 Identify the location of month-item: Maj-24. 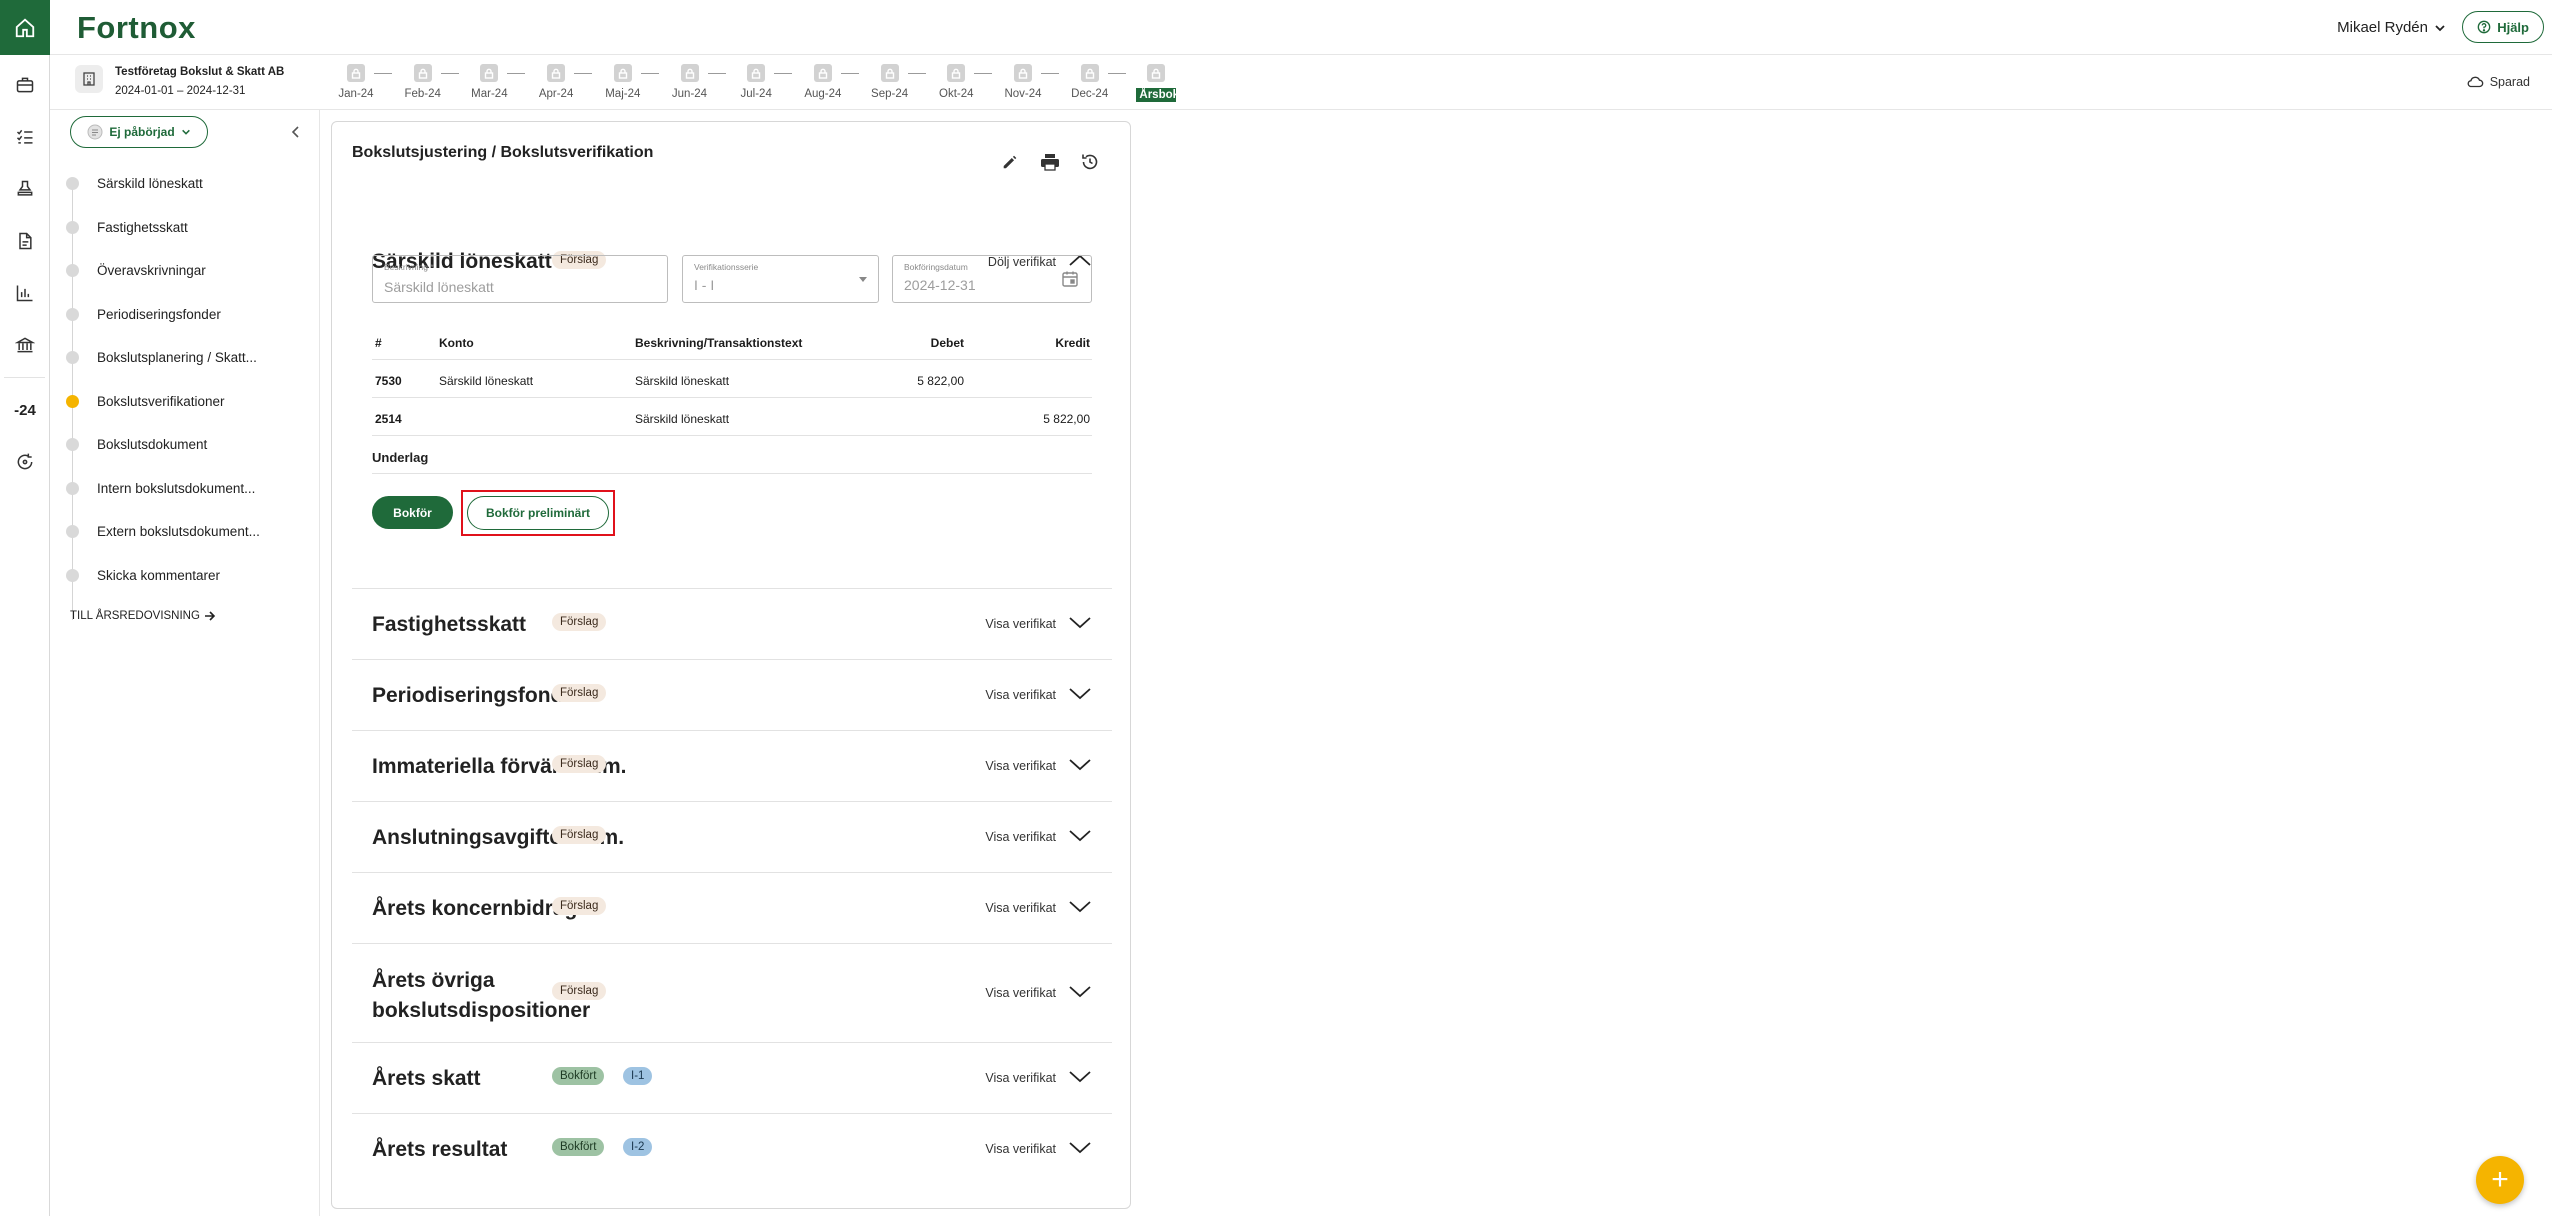
(623, 82).